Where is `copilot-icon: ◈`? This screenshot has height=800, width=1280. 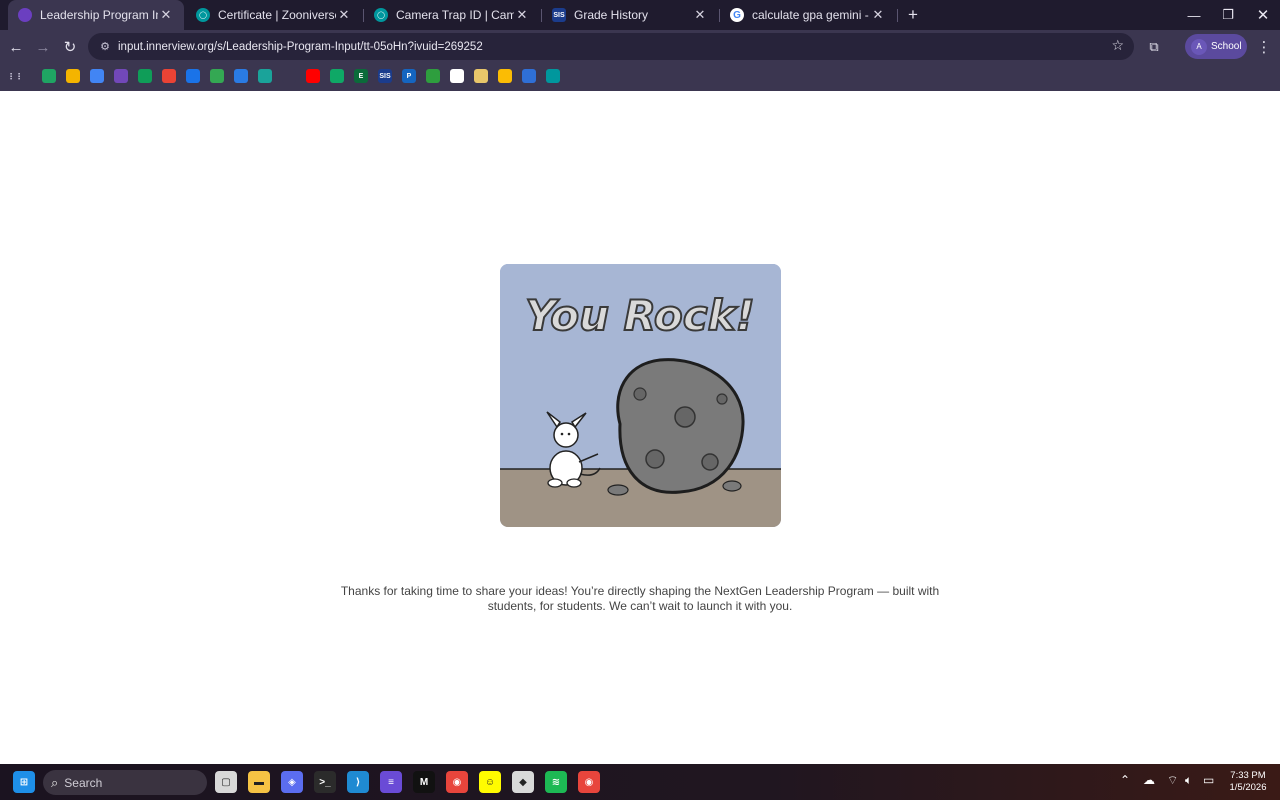
copilot-icon: ◈ is located at coordinates (292, 782).